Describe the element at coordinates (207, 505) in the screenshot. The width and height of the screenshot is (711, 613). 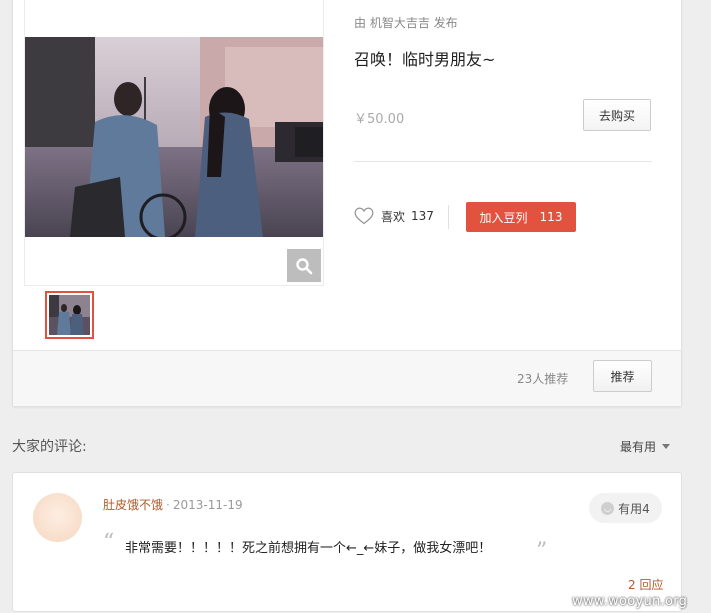
I see `comment-date: 2013-11-19` at that location.